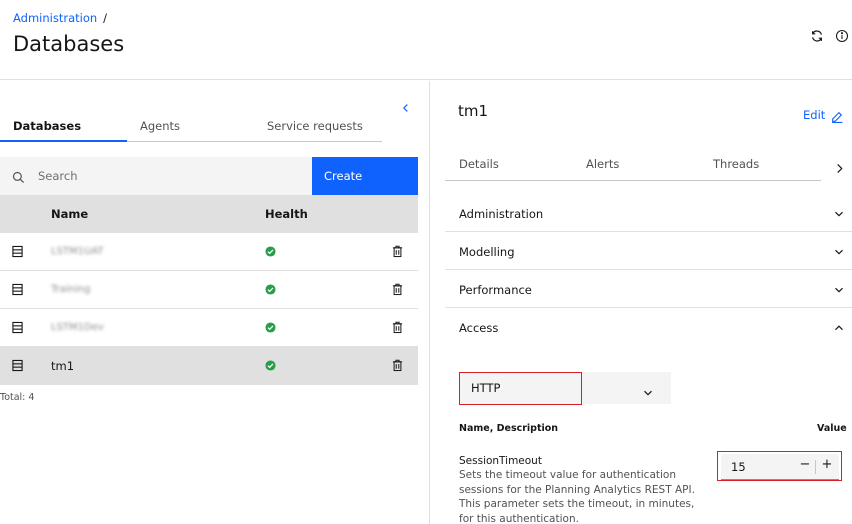  Describe the element at coordinates (63, 129) in the screenshot. I see `tab-databases: Databases` at that location.